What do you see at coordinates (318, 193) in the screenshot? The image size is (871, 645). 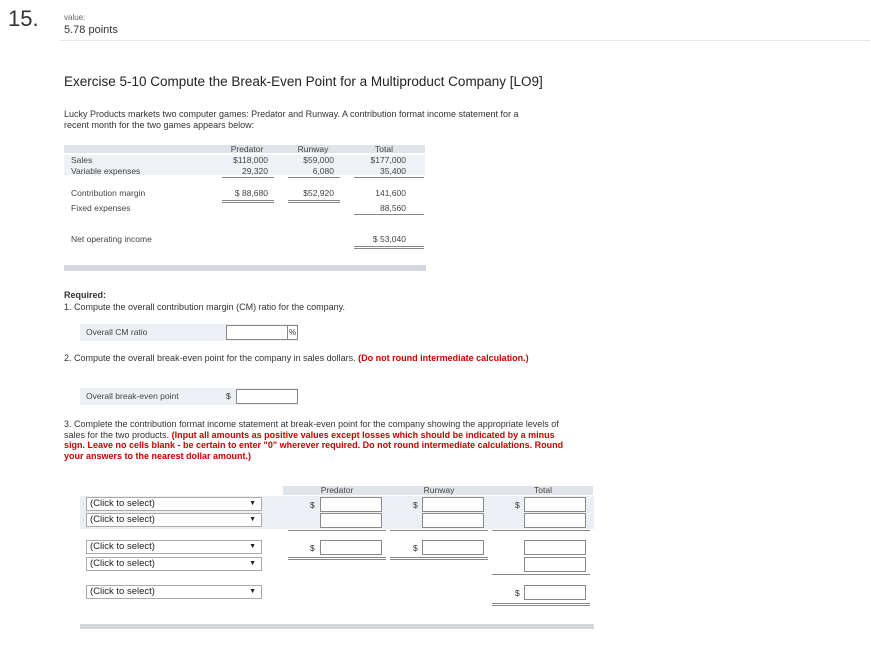 I see `cell: $52,920` at bounding box center [318, 193].